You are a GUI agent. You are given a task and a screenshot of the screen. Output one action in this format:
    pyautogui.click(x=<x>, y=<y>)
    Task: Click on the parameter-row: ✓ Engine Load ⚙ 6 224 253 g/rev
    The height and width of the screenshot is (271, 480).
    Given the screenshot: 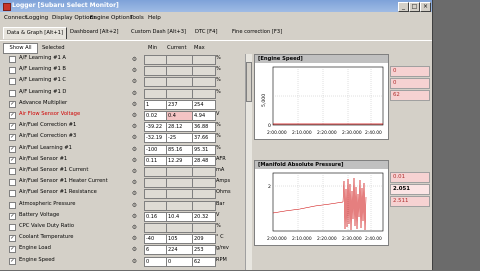 What is the action you would take?
    pyautogui.click(x=125, y=250)
    